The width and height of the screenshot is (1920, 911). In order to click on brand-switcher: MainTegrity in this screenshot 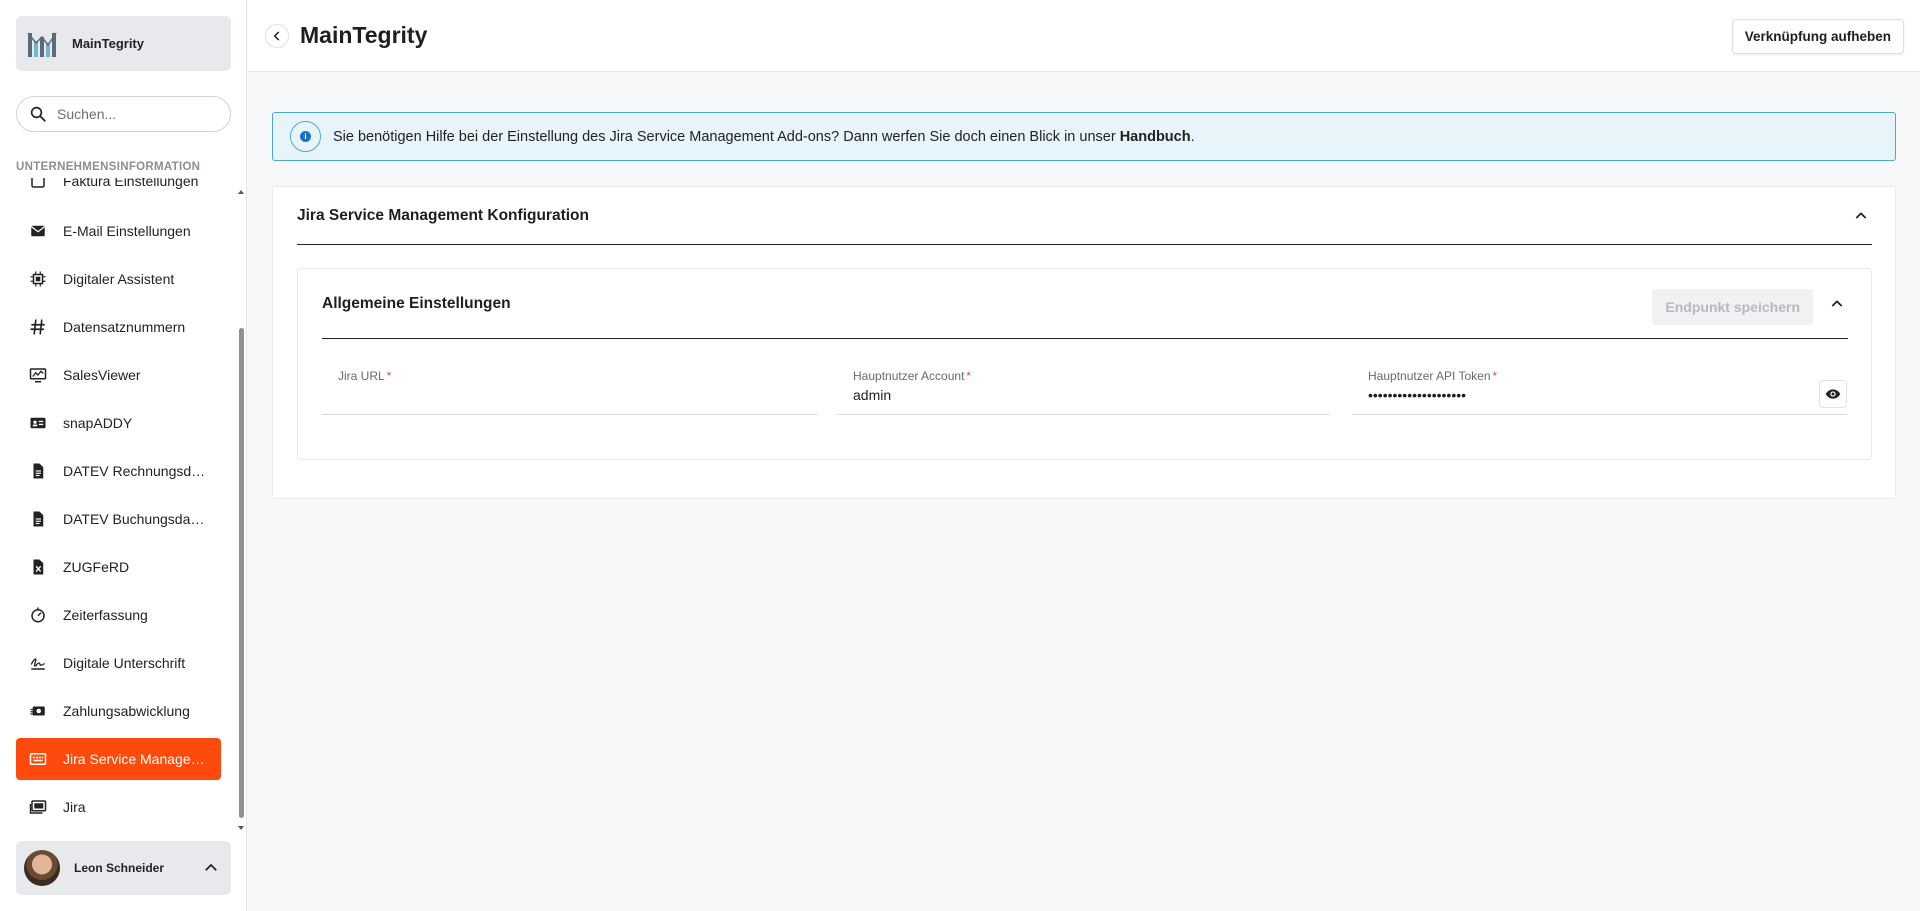, I will do `click(123, 43)`.